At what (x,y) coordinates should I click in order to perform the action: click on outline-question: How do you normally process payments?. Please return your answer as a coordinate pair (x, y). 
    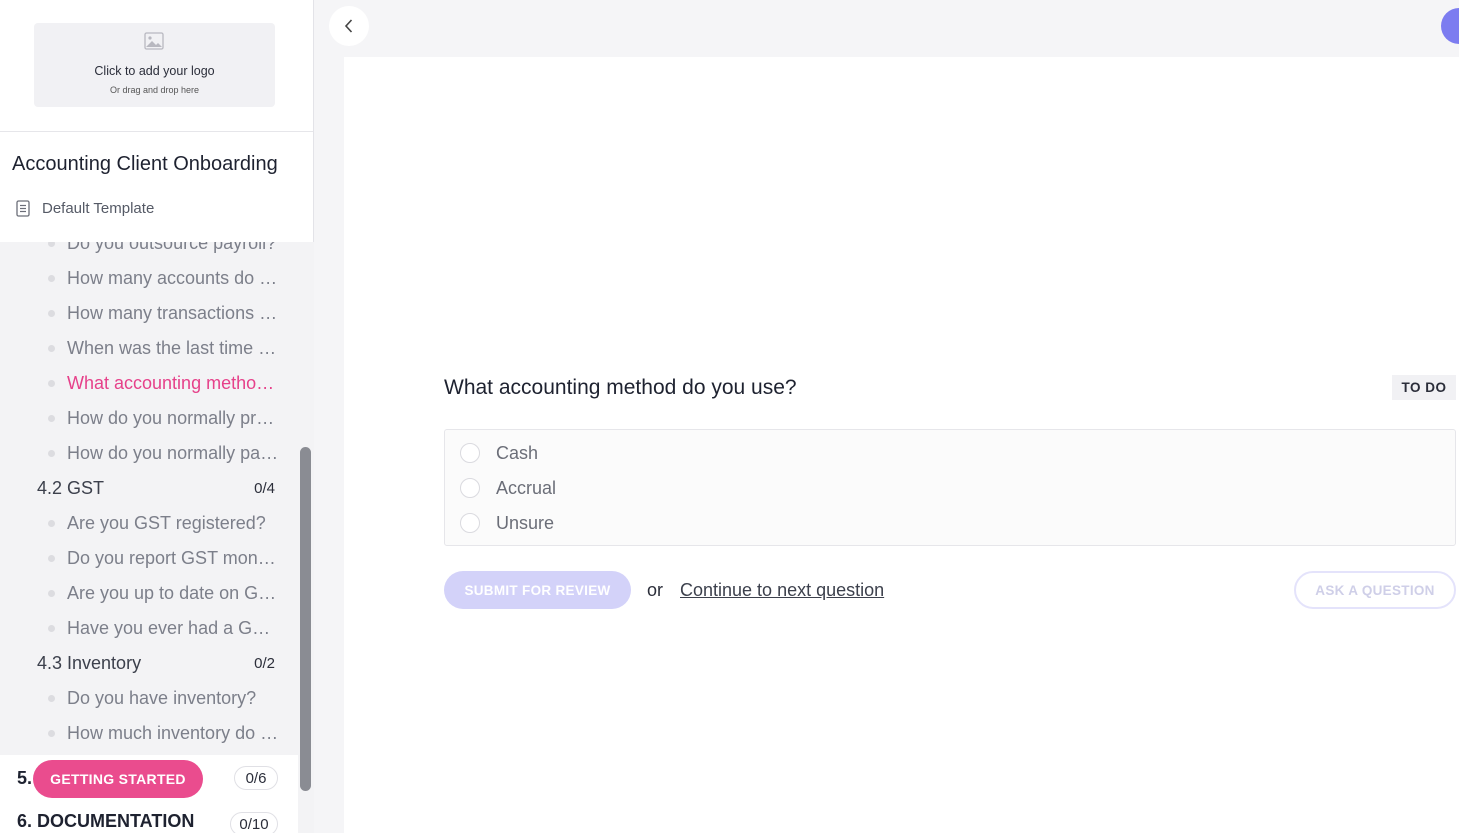
    Looking at the image, I should click on (149, 418).